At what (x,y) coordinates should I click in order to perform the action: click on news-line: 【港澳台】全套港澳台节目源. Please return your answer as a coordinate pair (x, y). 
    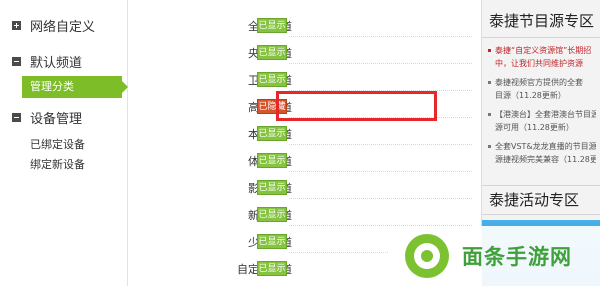
    Looking at the image, I should click on (545, 114).